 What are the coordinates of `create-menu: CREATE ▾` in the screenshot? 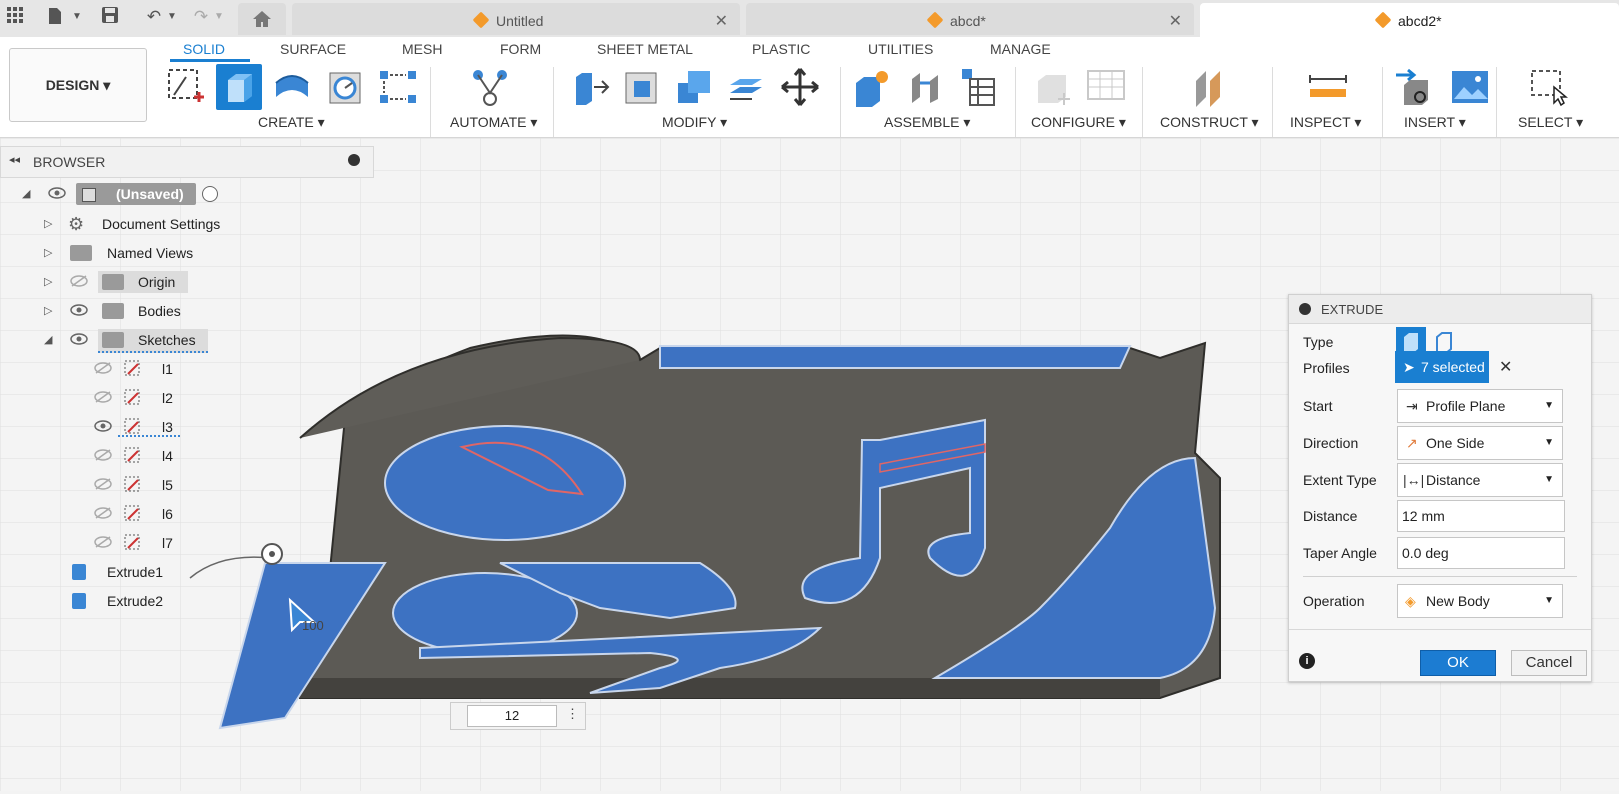 It's located at (291, 122).